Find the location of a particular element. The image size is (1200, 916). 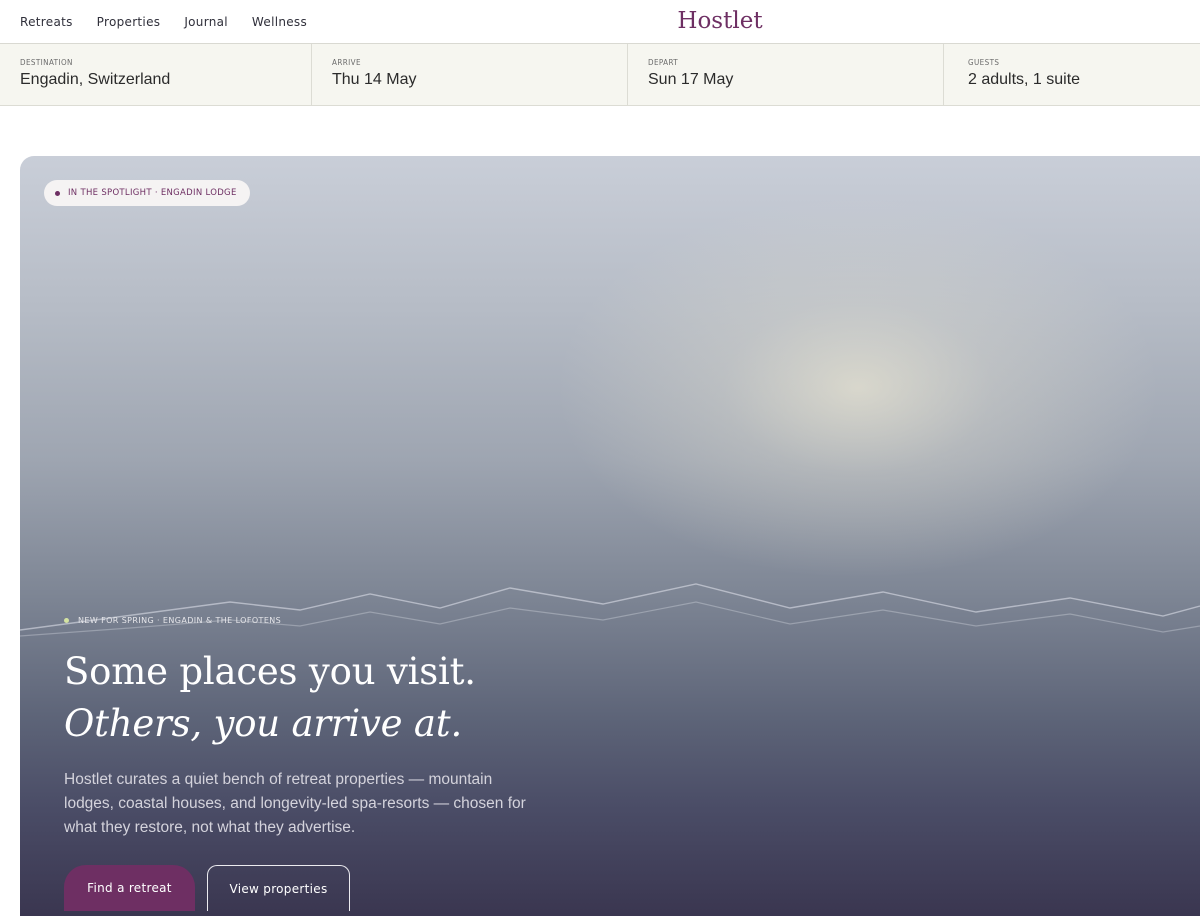

spotlight-badge: IN THE SPOTLIGHT · ENGADIN LODGE is located at coordinates (147, 193).